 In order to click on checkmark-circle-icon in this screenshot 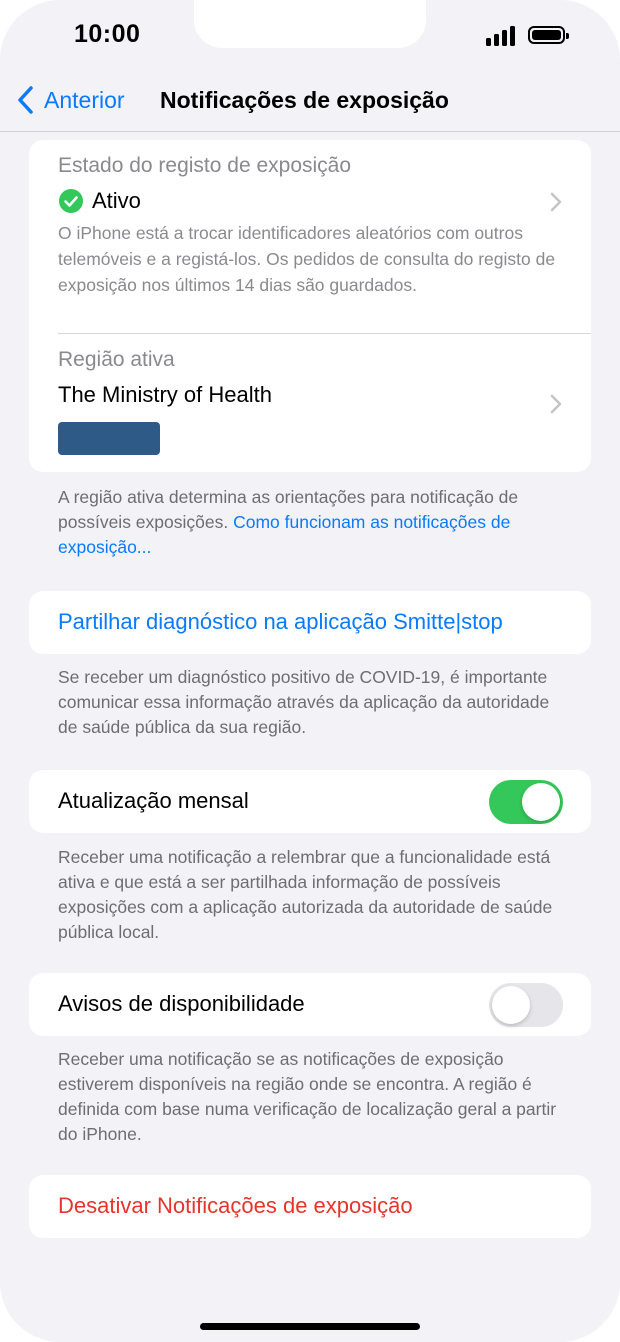, I will do `click(71, 201)`.